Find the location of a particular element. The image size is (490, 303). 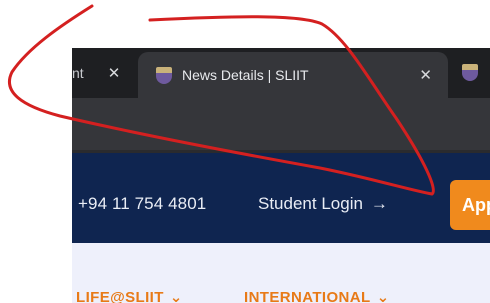

student-login-link: Student Login → is located at coordinates (323, 204).